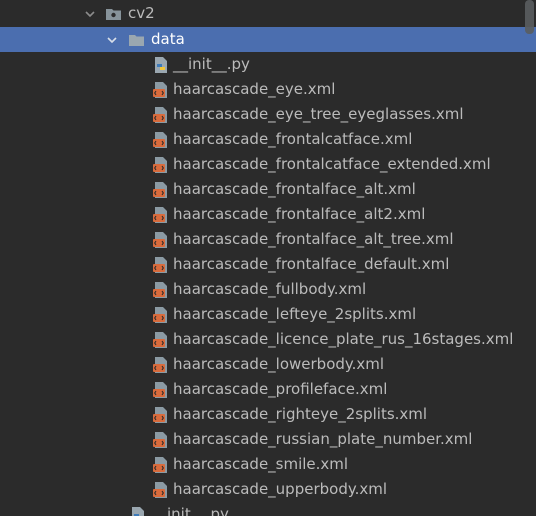  Describe the element at coordinates (318, 114) in the screenshot. I see `tree-label-file: haarcascade_eye_tree_eyeglasses.xml` at that location.